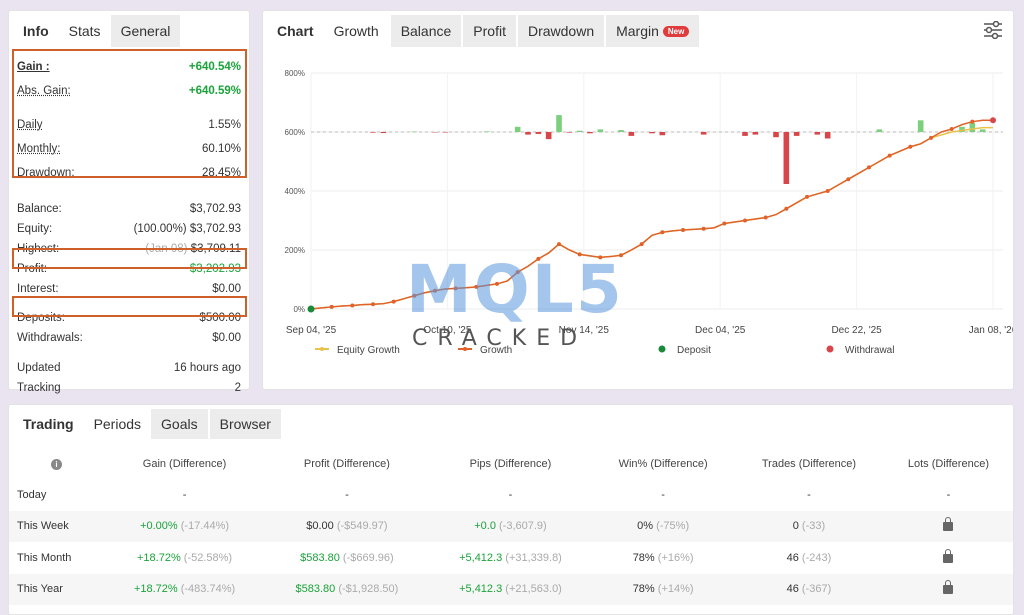 Image resolution: width=1024 pixels, height=615 pixels. What do you see at coordinates (117, 424) in the screenshot?
I see `tab-periods: Periods` at bounding box center [117, 424].